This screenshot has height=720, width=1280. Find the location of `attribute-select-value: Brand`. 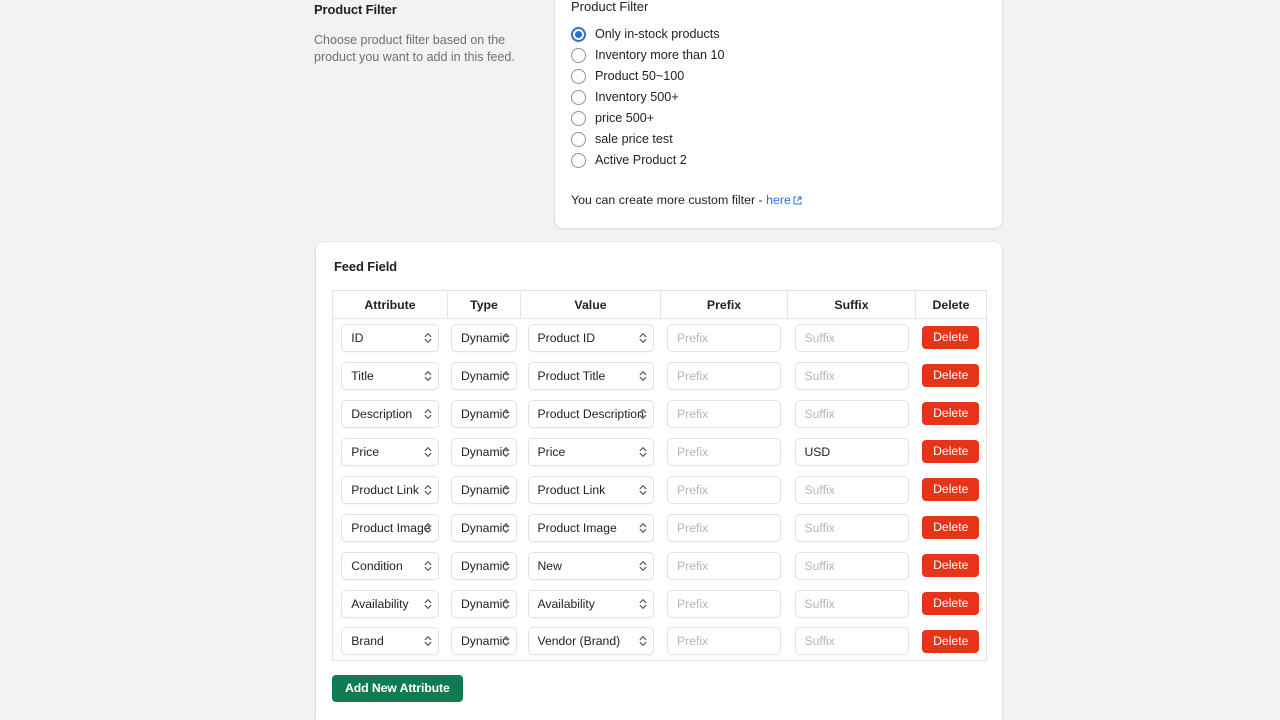

attribute-select-value: Brand is located at coordinates (367, 641).